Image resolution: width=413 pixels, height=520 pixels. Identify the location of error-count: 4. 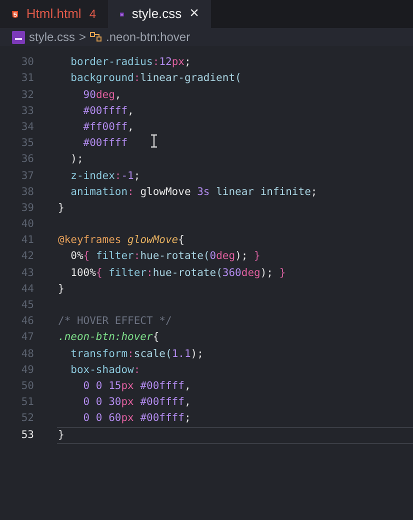
(92, 14).